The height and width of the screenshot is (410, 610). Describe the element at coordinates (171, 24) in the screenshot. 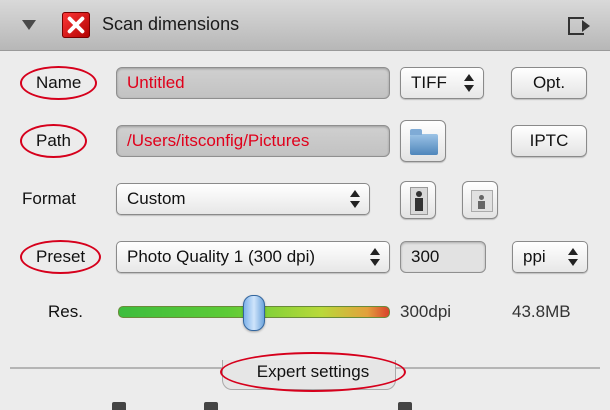

I see `panel-title: Scan dimensions` at that location.